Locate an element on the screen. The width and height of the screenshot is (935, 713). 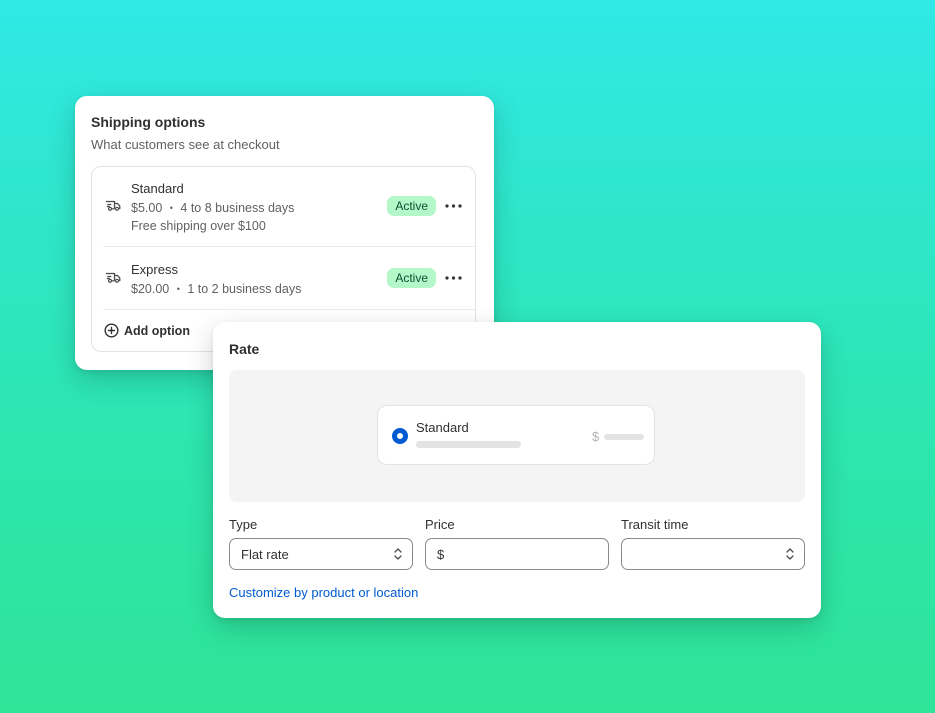
type-select-value: Flat rate is located at coordinates (265, 554).